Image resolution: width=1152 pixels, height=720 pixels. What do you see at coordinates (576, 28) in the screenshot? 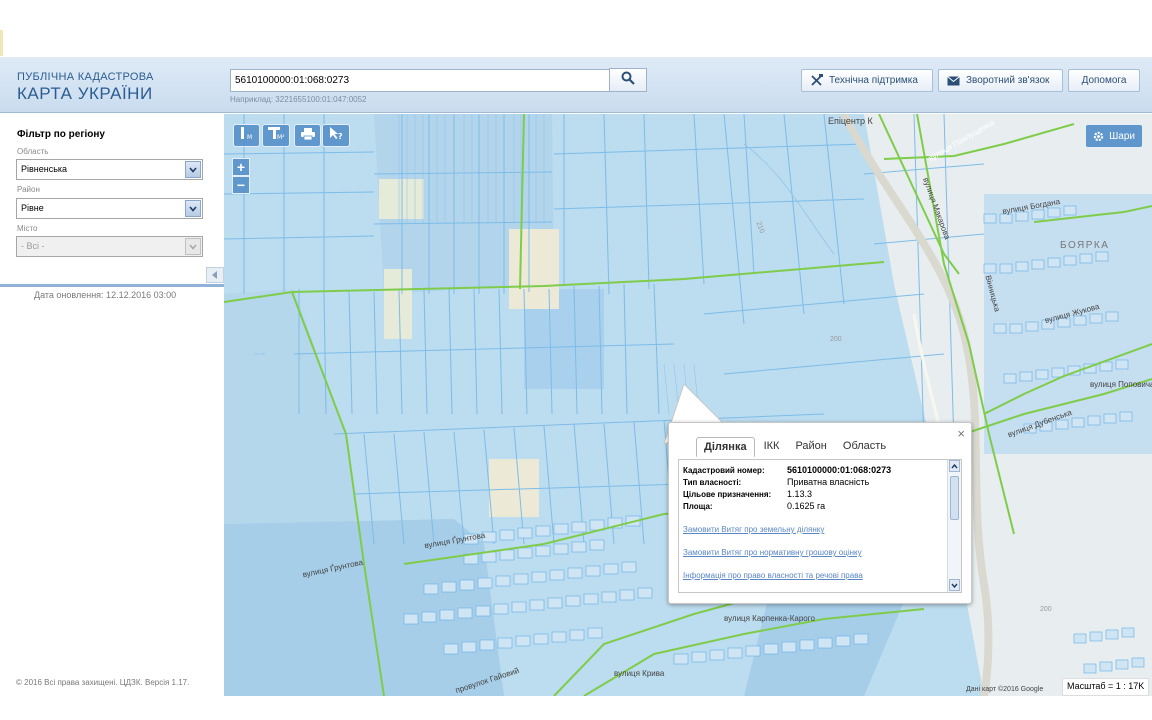
I see `top-blank-strip` at bounding box center [576, 28].